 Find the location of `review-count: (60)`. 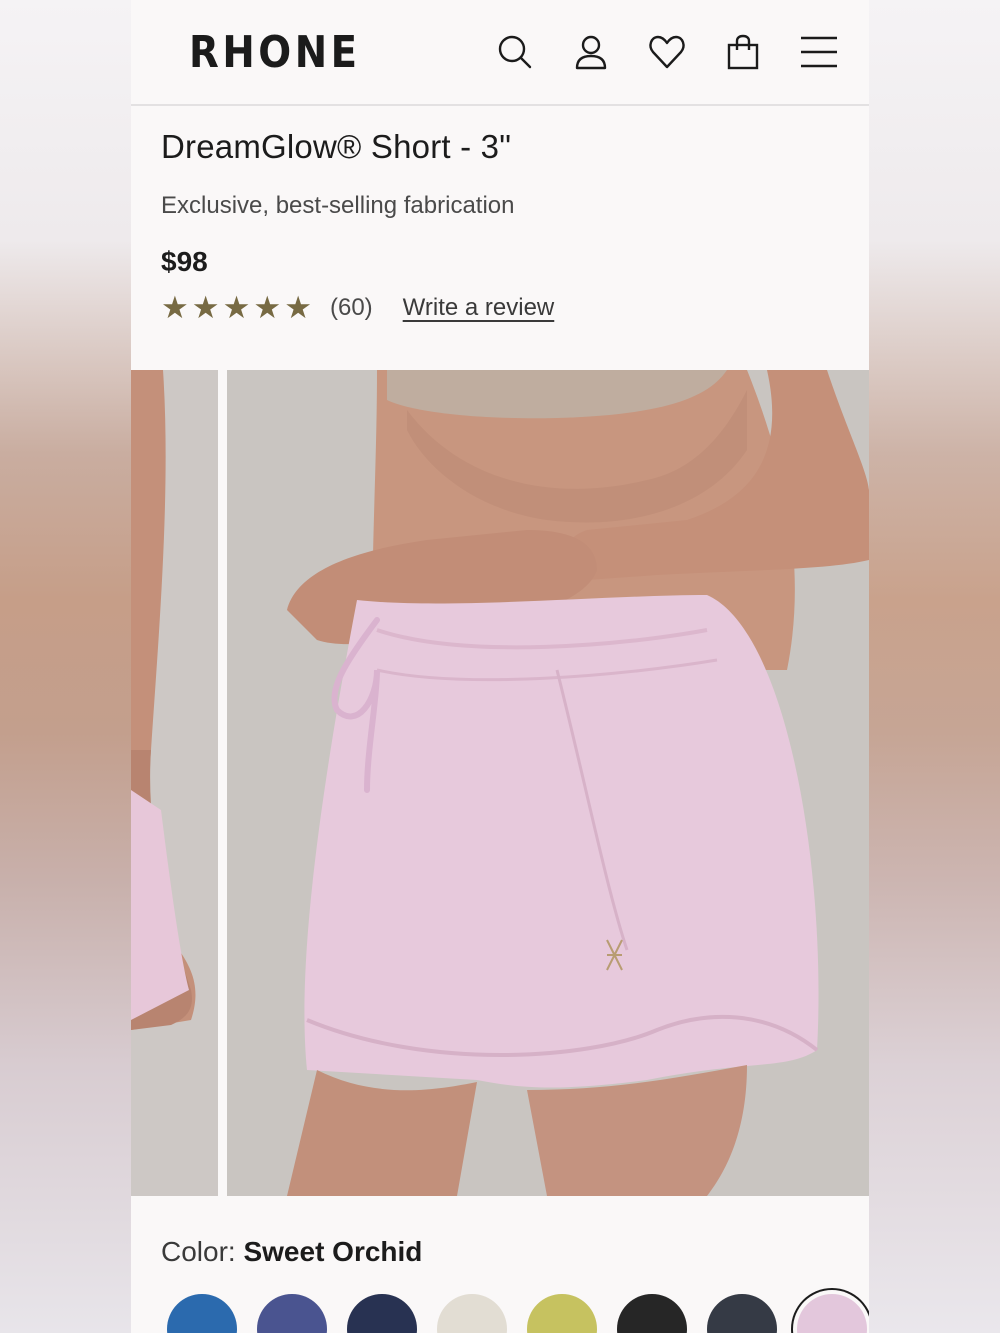

review-count: (60) is located at coordinates (351, 308).